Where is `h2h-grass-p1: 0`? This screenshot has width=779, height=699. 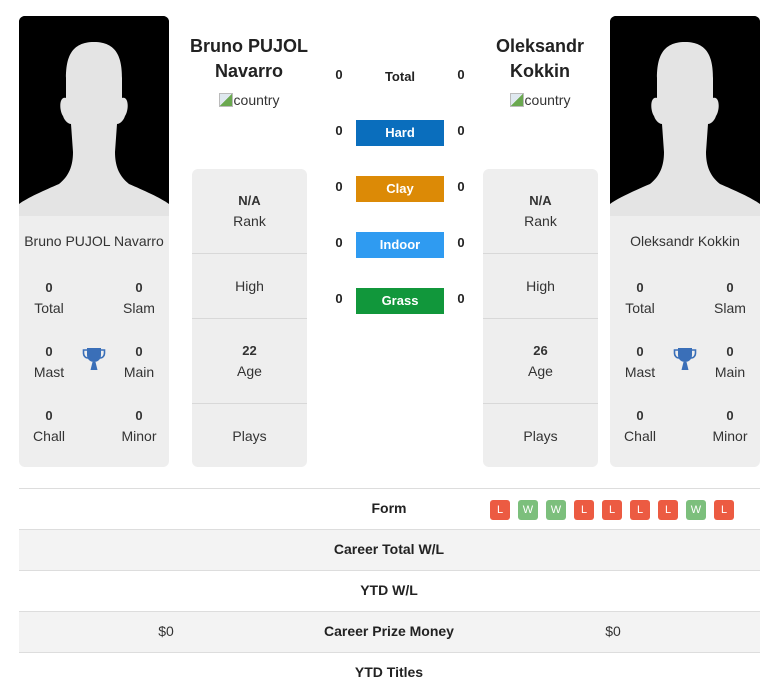 h2h-grass-p1: 0 is located at coordinates (339, 298).